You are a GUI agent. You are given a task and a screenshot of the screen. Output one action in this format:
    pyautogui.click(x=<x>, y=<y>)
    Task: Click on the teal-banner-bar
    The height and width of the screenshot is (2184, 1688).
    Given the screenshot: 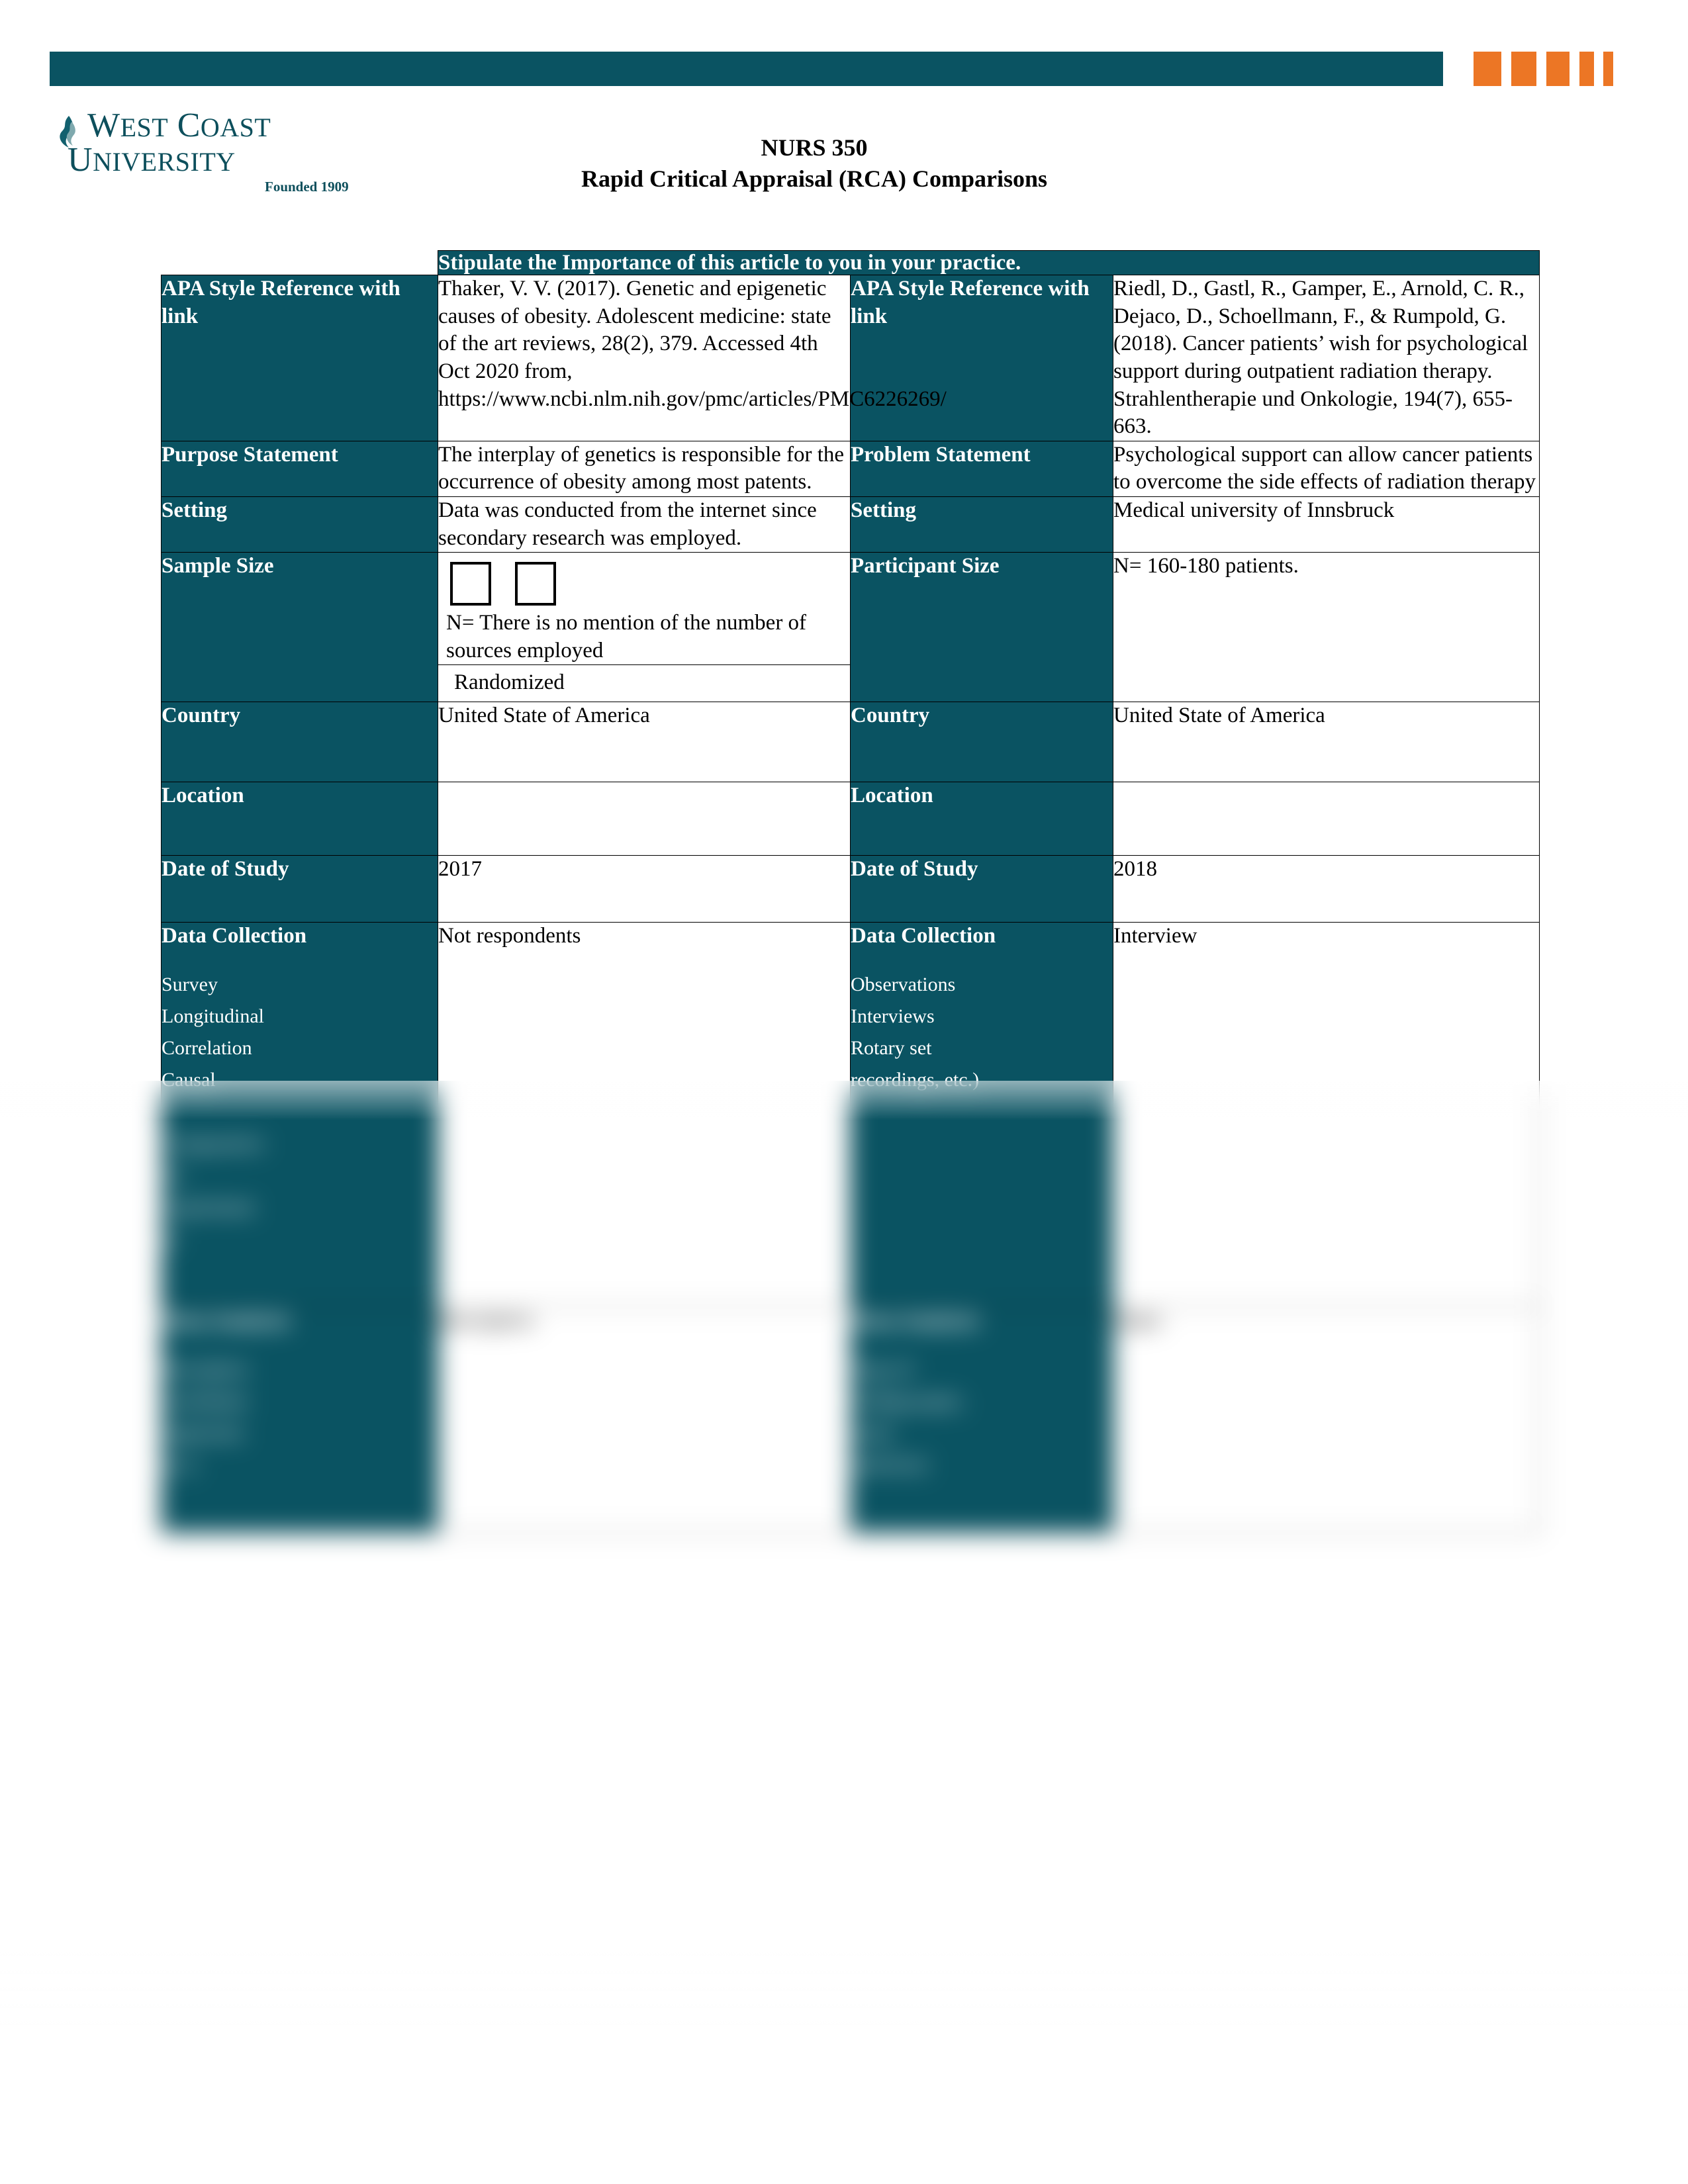 What is the action you would take?
    pyautogui.click(x=746, y=69)
    